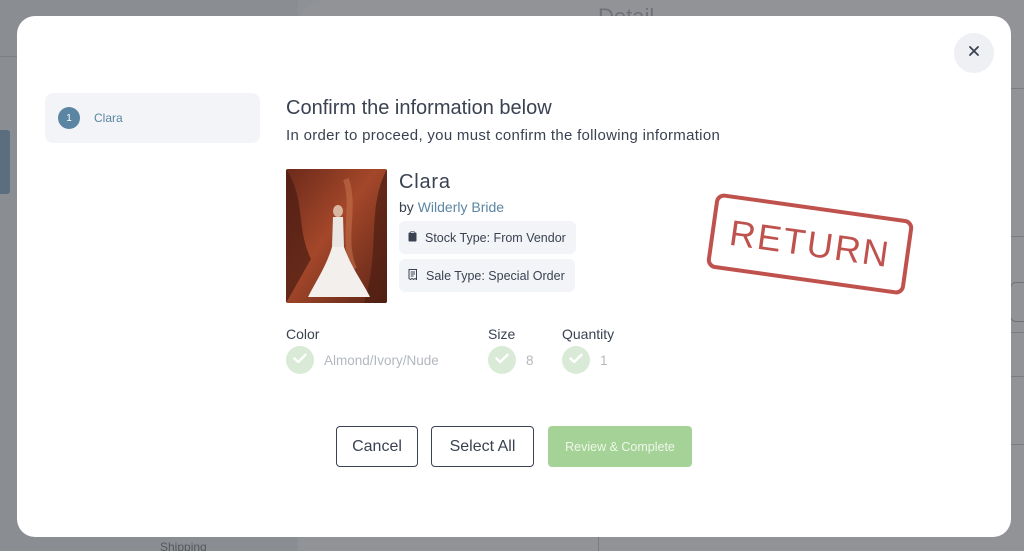 The width and height of the screenshot is (1024, 551). I want to click on color-check-toggle, so click(300, 360).